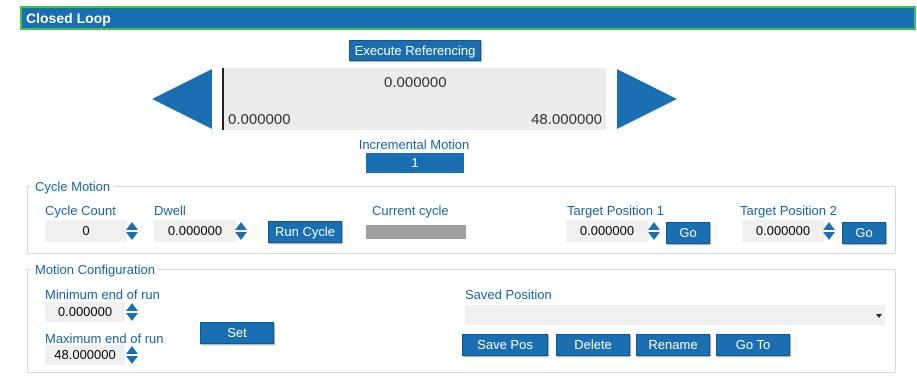 The width and height of the screenshot is (917, 378). What do you see at coordinates (237, 333) in the screenshot?
I see `set-button: Set` at bounding box center [237, 333].